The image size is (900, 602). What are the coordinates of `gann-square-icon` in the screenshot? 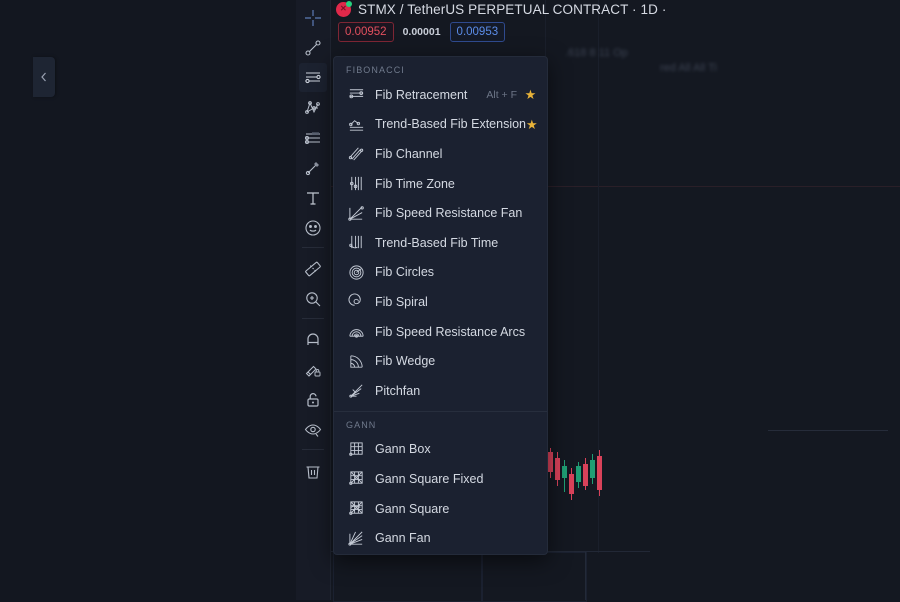 It's located at (356, 509).